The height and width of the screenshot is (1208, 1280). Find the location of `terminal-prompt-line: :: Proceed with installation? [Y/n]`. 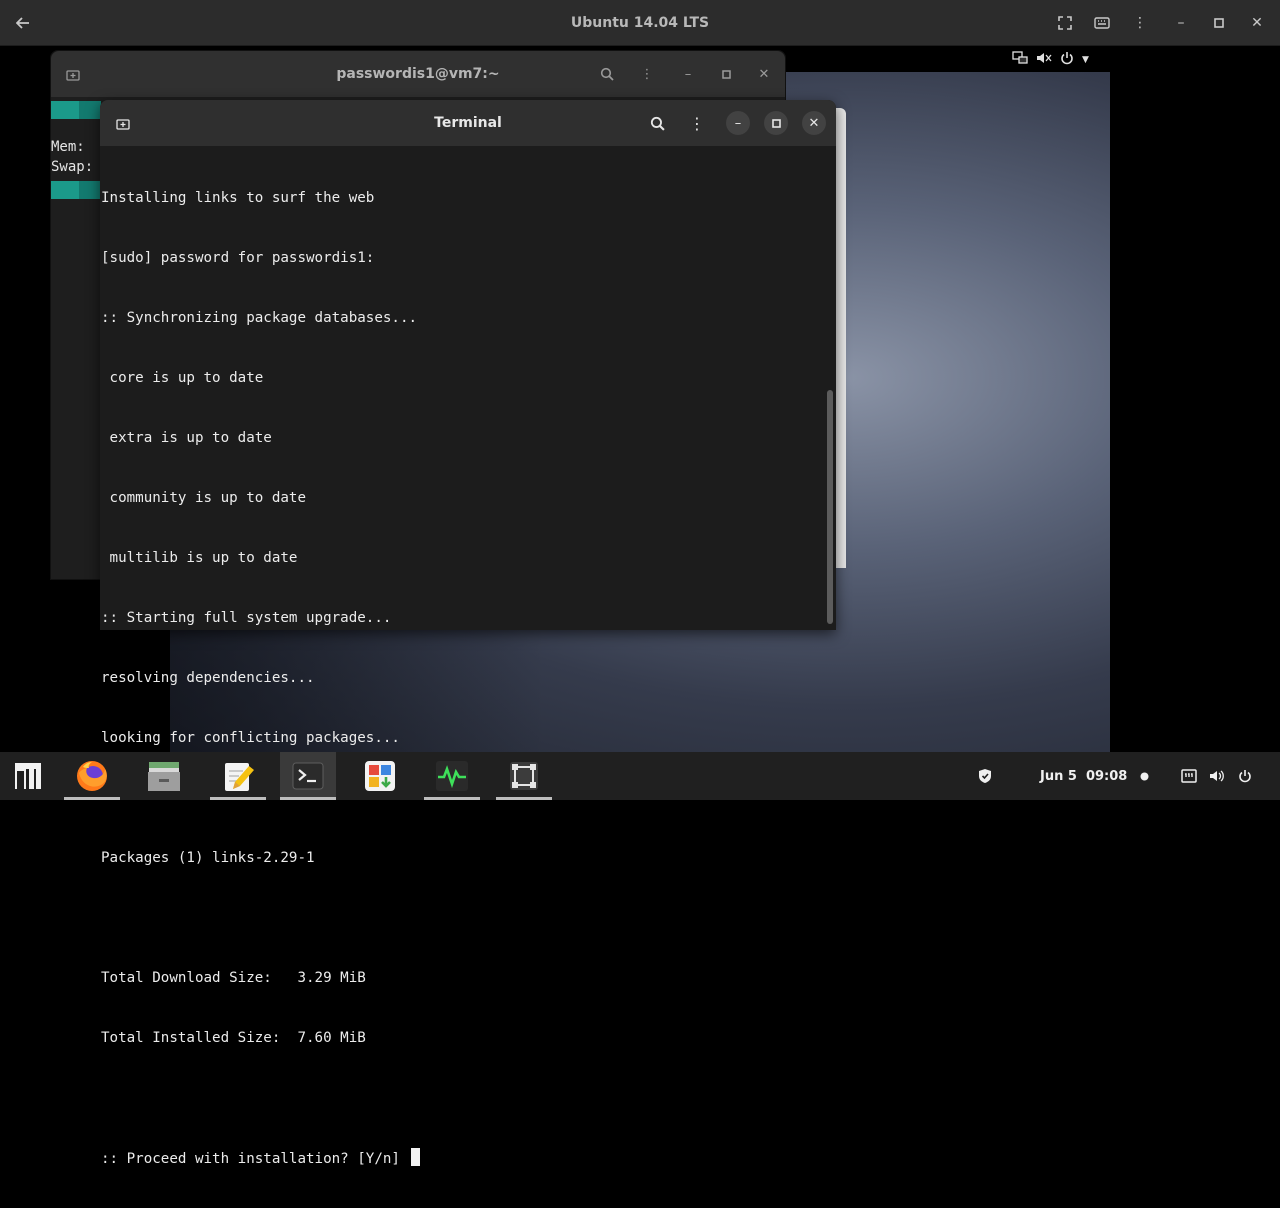

terminal-prompt-line: :: Proceed with installation? [Y/n] is located at coordinates (463, 1158).